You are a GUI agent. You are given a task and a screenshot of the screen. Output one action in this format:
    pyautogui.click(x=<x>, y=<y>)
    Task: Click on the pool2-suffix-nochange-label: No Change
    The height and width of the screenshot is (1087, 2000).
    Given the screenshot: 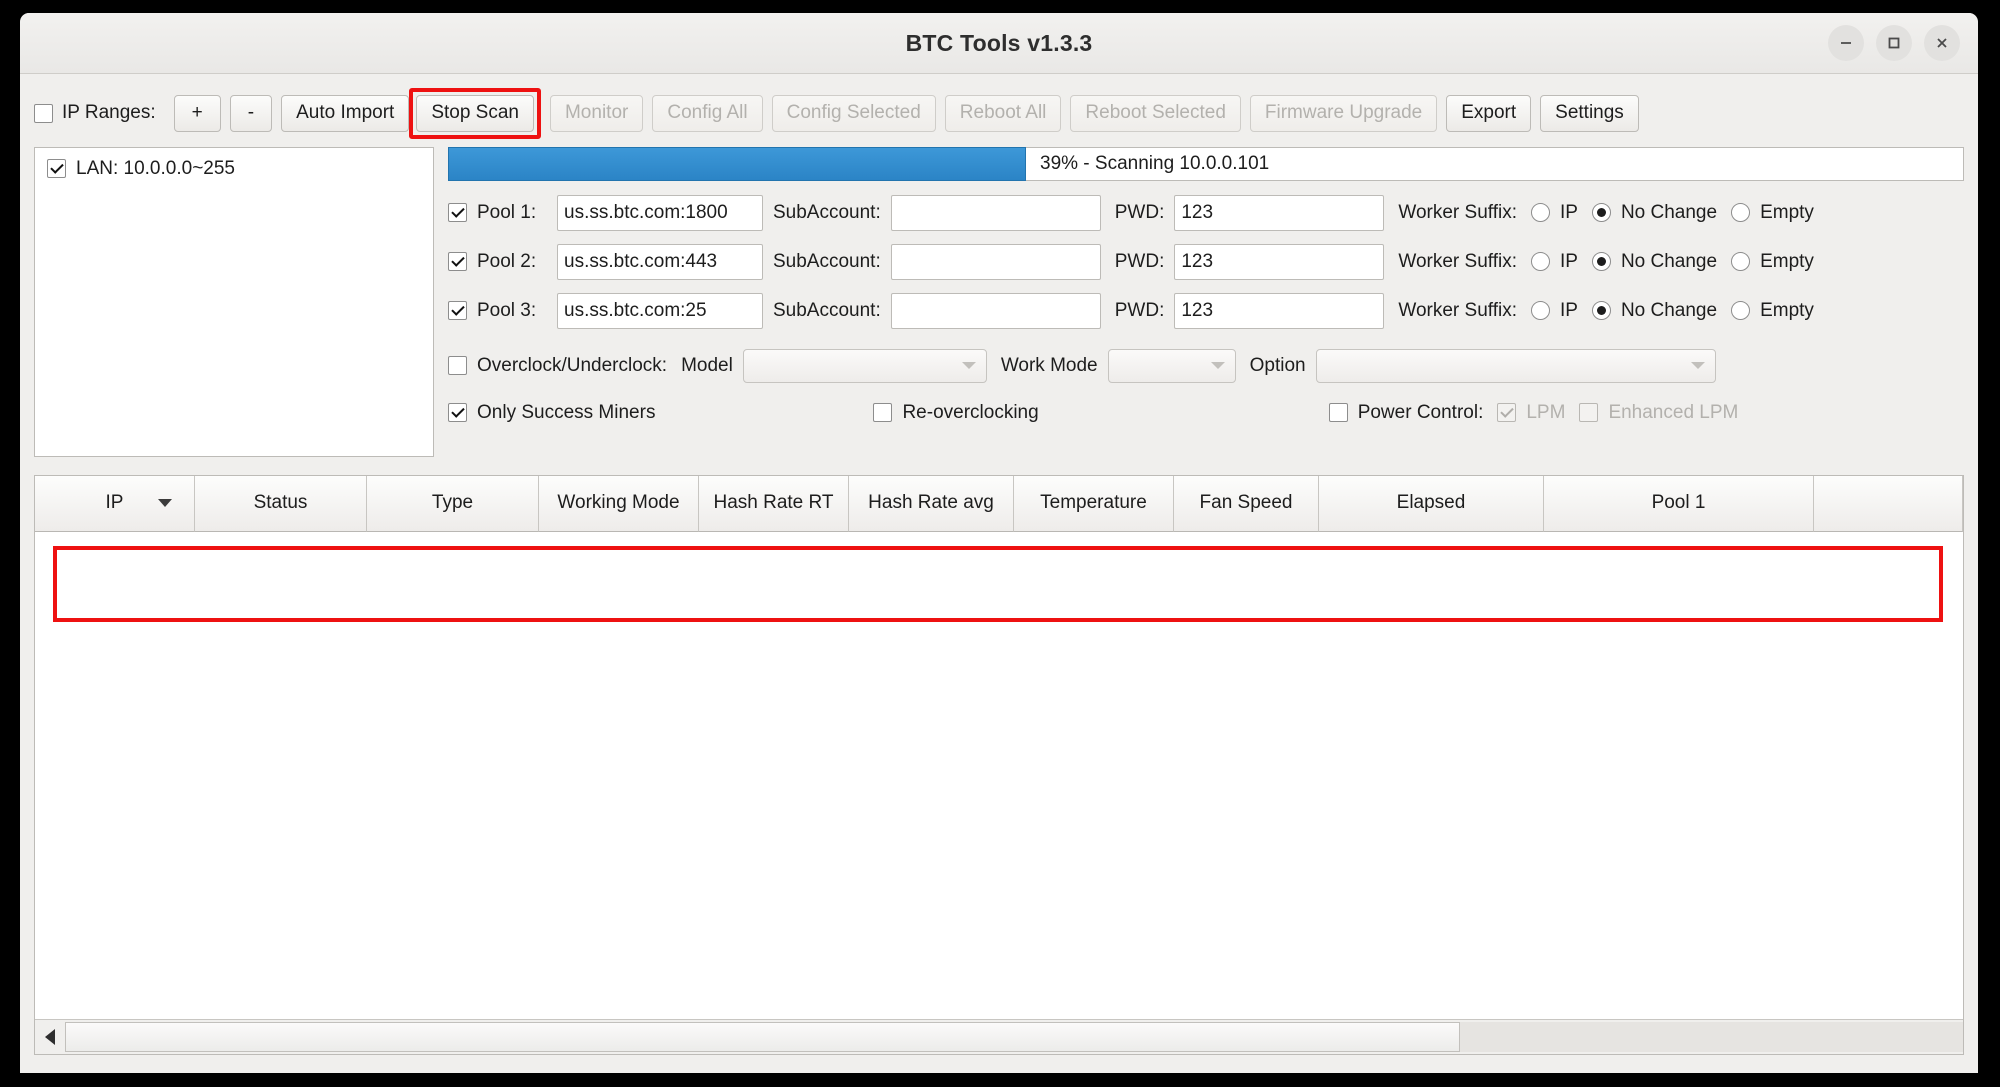 What is the action you would take?
    pyautogui.click(x=1669, y=261)
    